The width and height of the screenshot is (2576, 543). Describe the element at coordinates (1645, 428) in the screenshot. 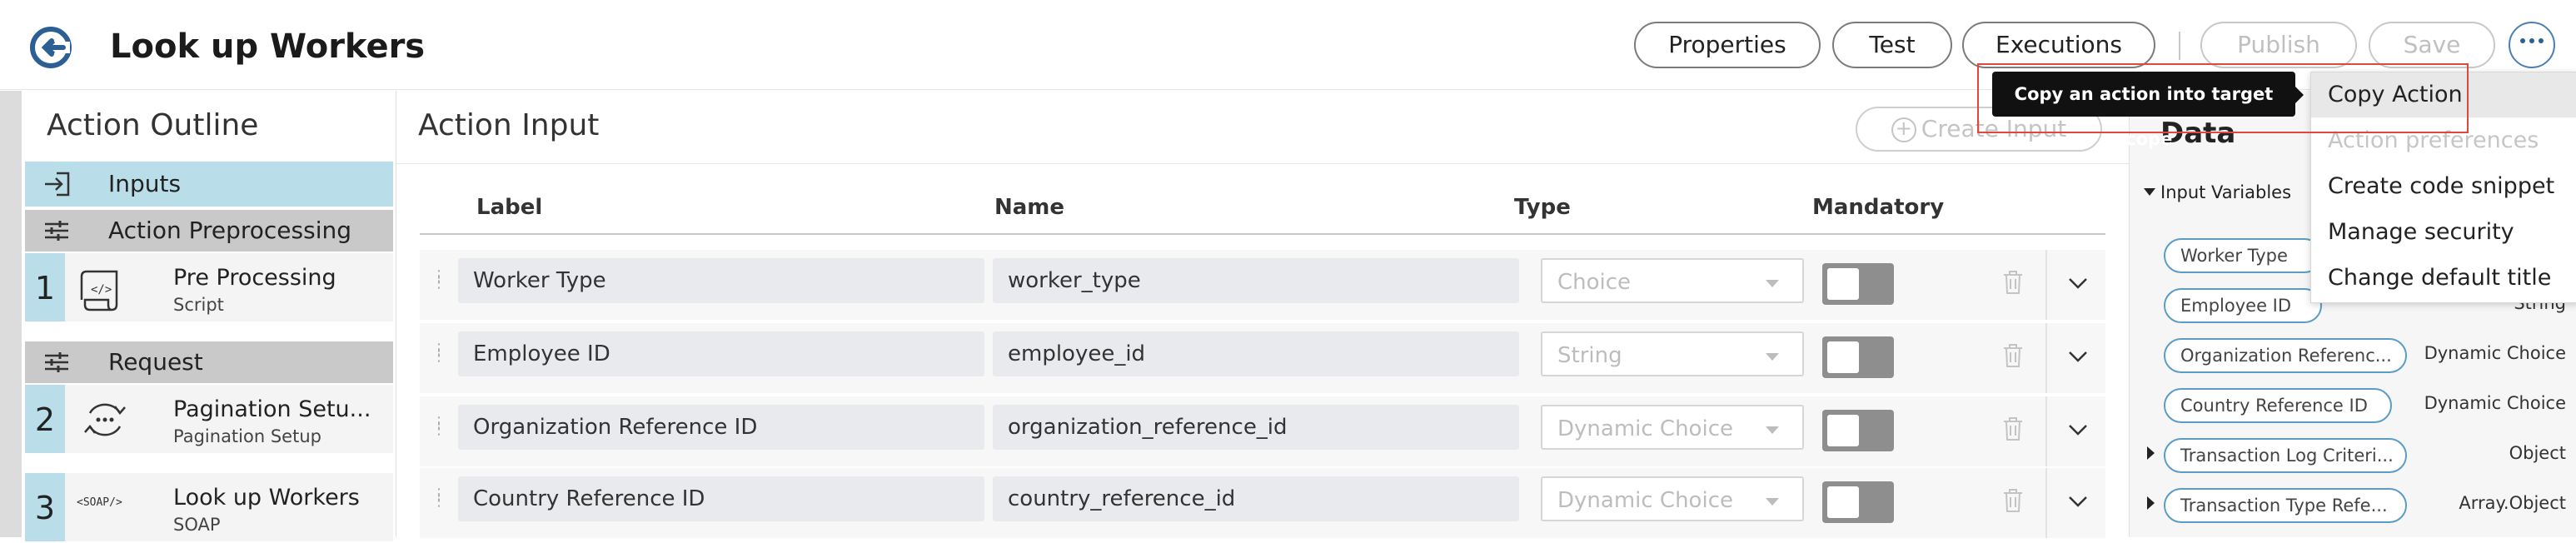

I see `type-value: Dynamic Choice` at that location.